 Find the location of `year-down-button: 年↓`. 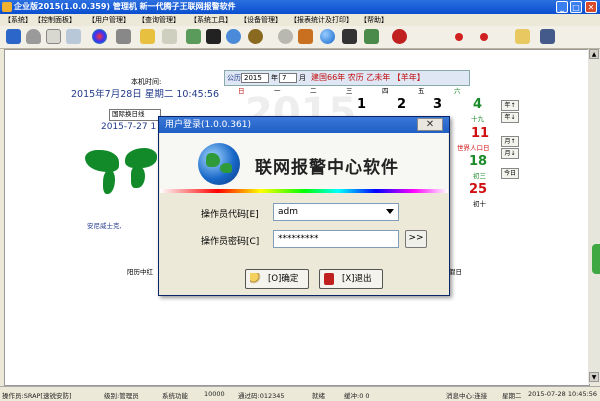

year-down-button: 年↓ is located at coordinates (510, 117).